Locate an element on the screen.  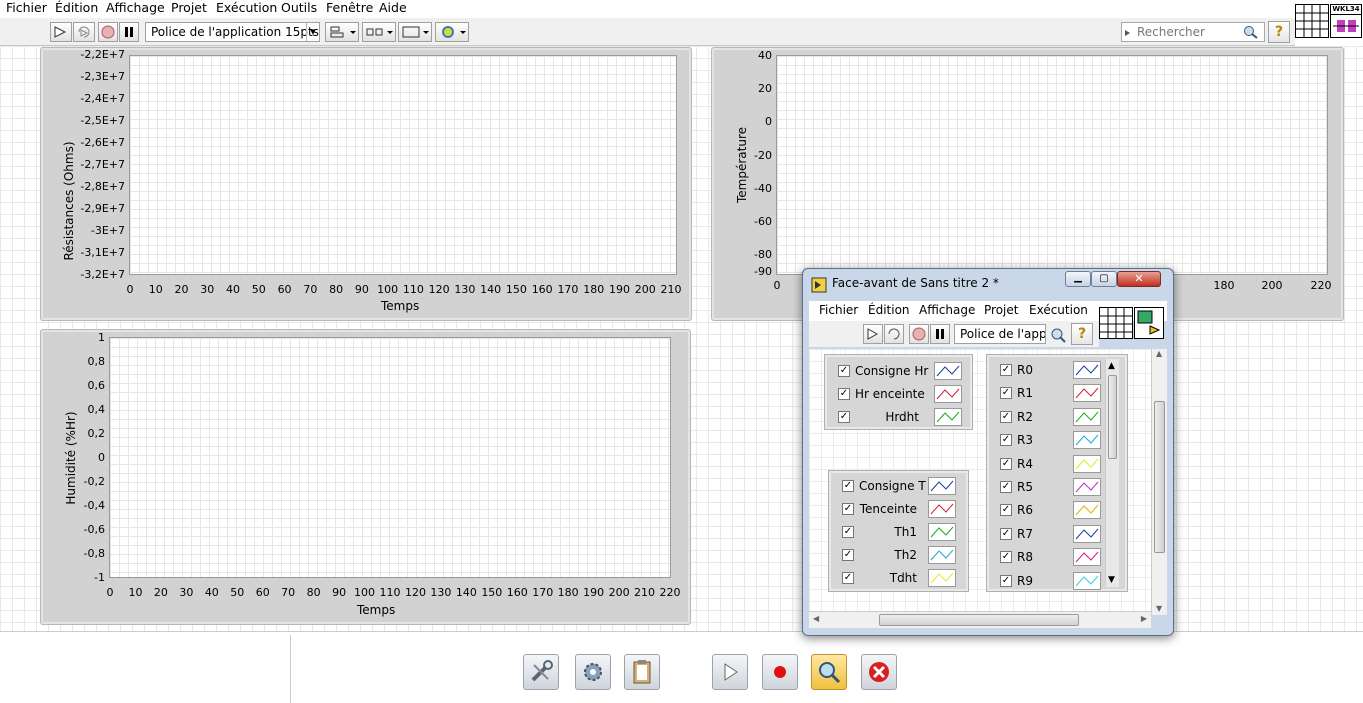
scroll-down-icon: ▼ is located at coordinates (1111, 580).